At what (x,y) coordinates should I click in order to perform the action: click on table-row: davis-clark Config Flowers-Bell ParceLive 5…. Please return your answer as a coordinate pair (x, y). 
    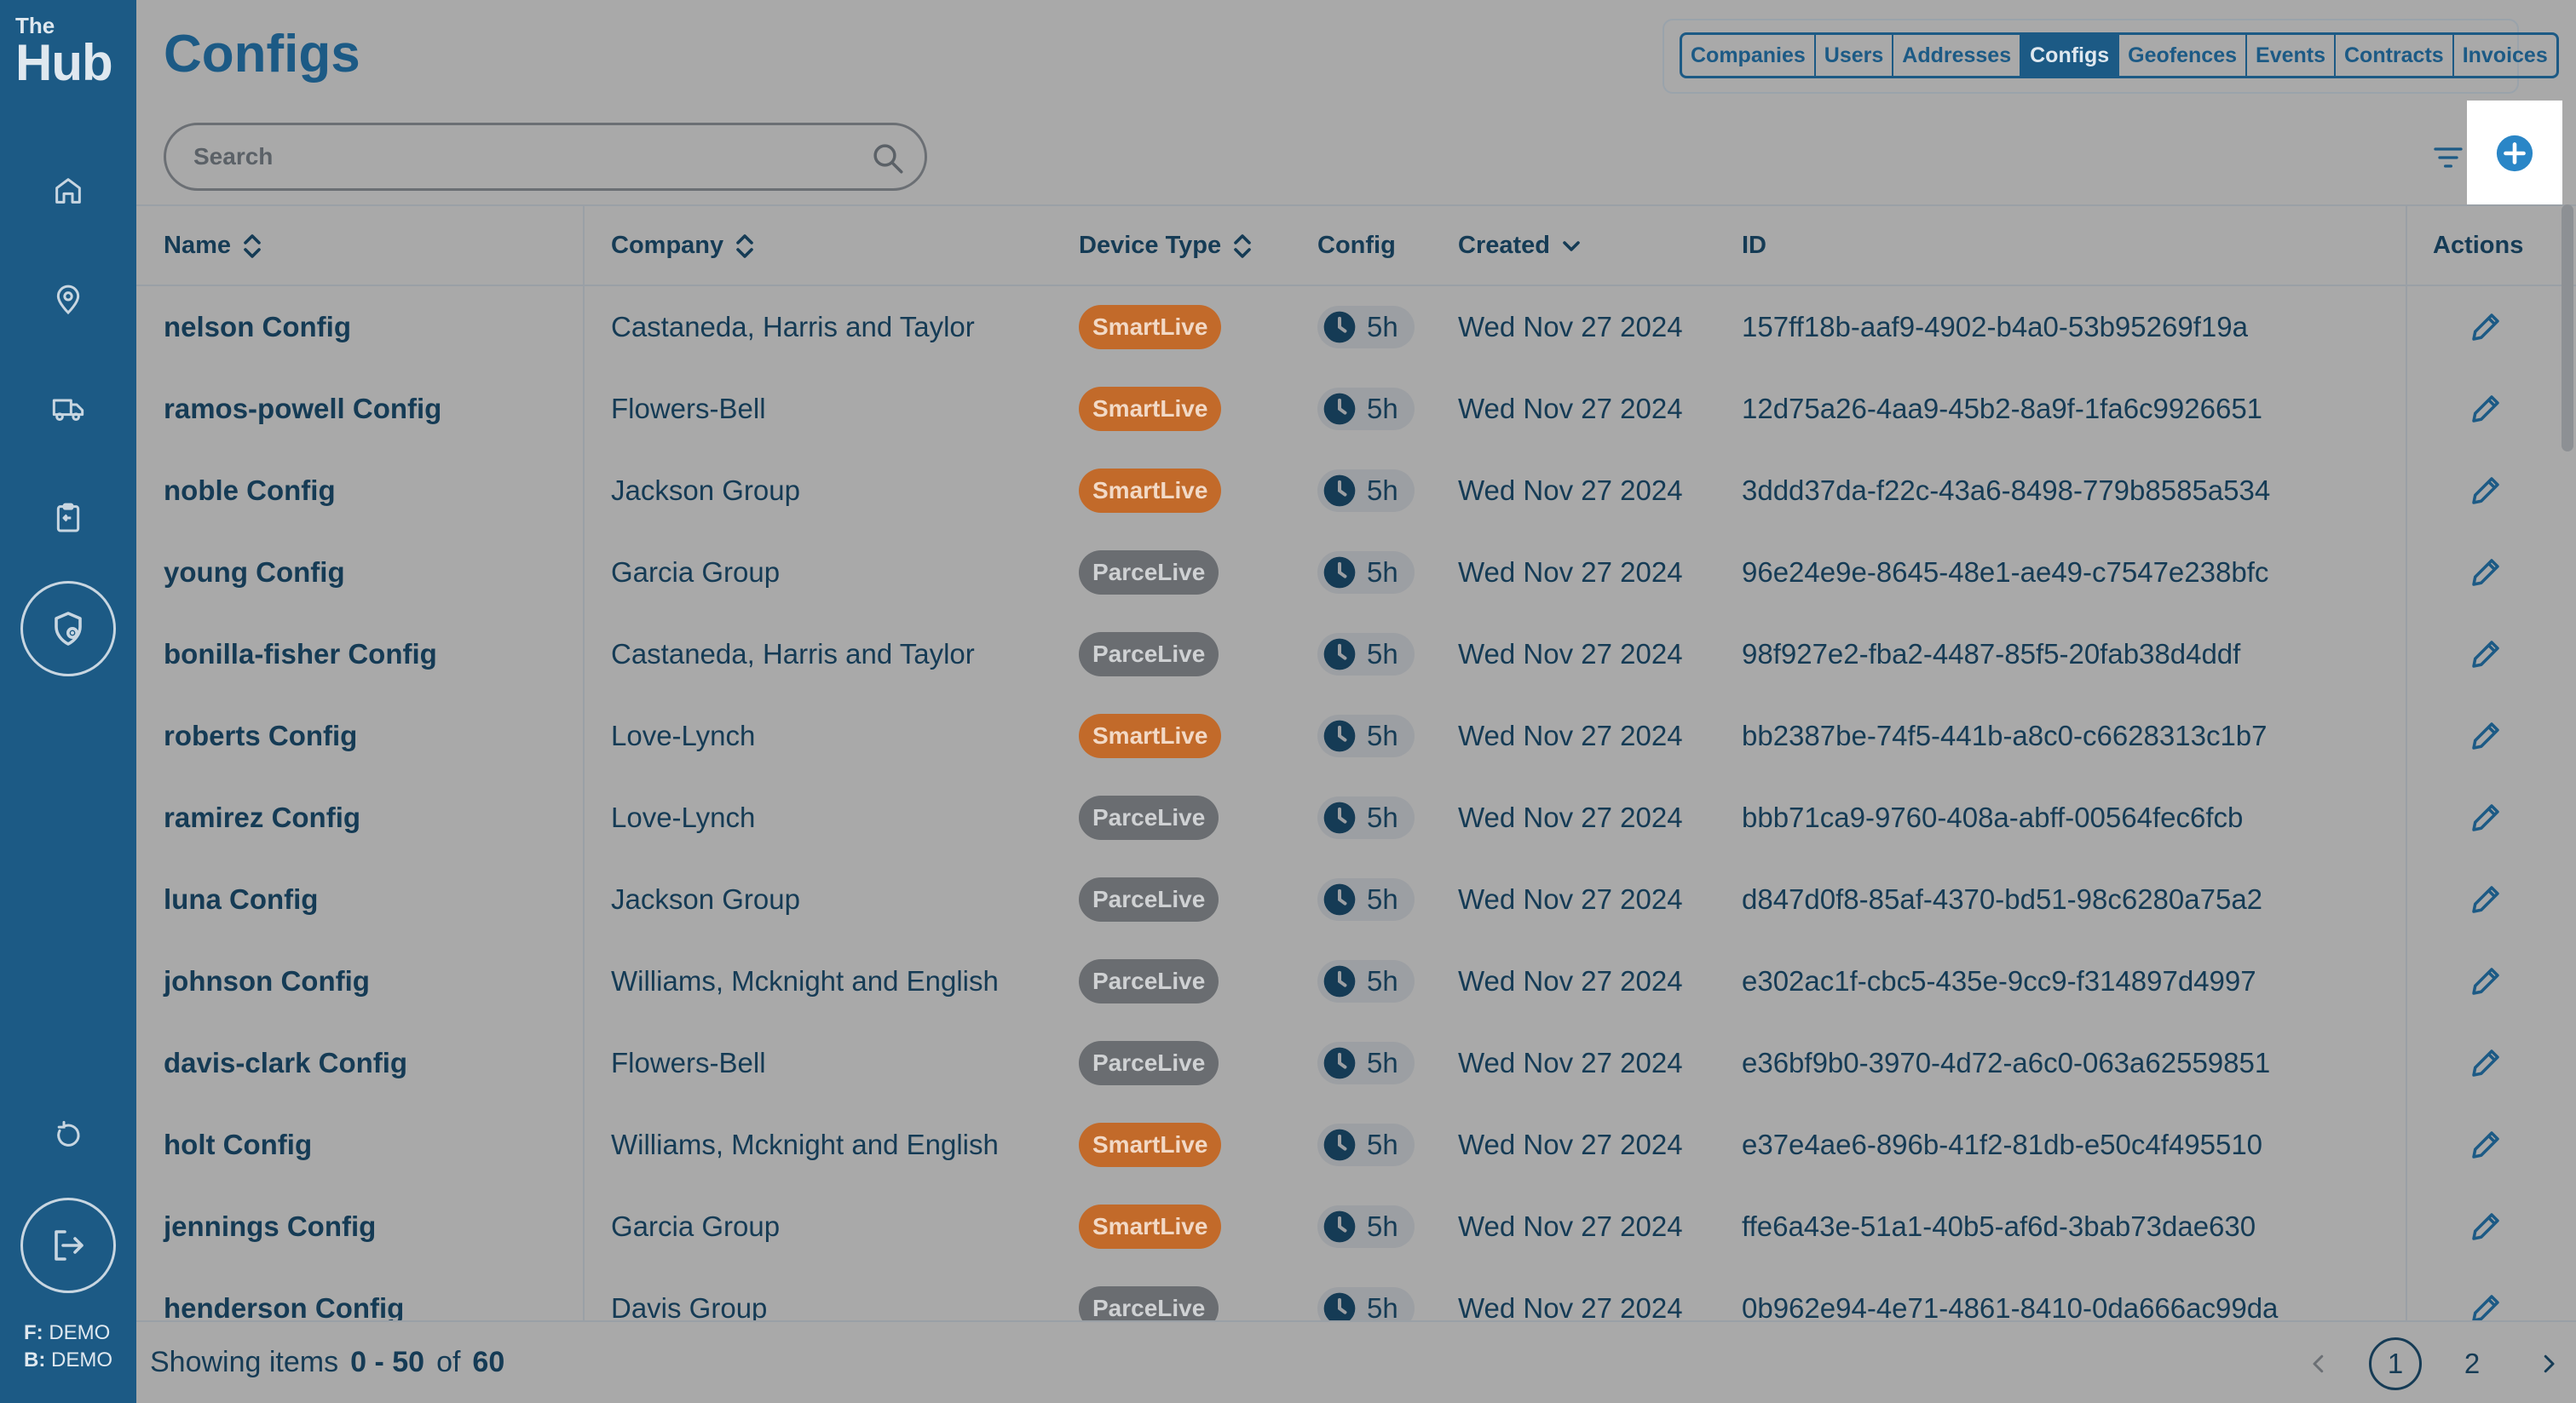
    Looking at the image, I should click on (1356, 1063).